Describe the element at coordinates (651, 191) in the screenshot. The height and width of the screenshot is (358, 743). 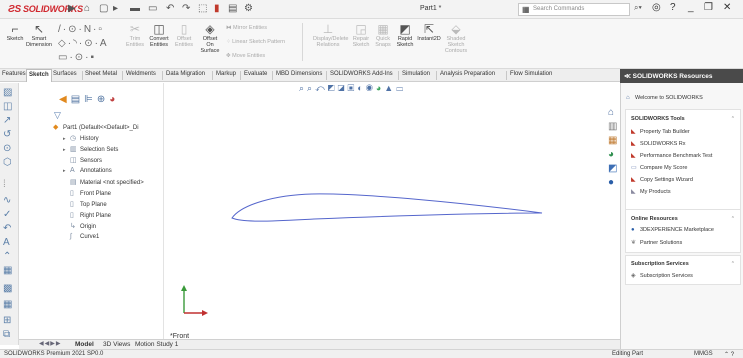
I see `my-products-link: ◣ My Products` at that location.